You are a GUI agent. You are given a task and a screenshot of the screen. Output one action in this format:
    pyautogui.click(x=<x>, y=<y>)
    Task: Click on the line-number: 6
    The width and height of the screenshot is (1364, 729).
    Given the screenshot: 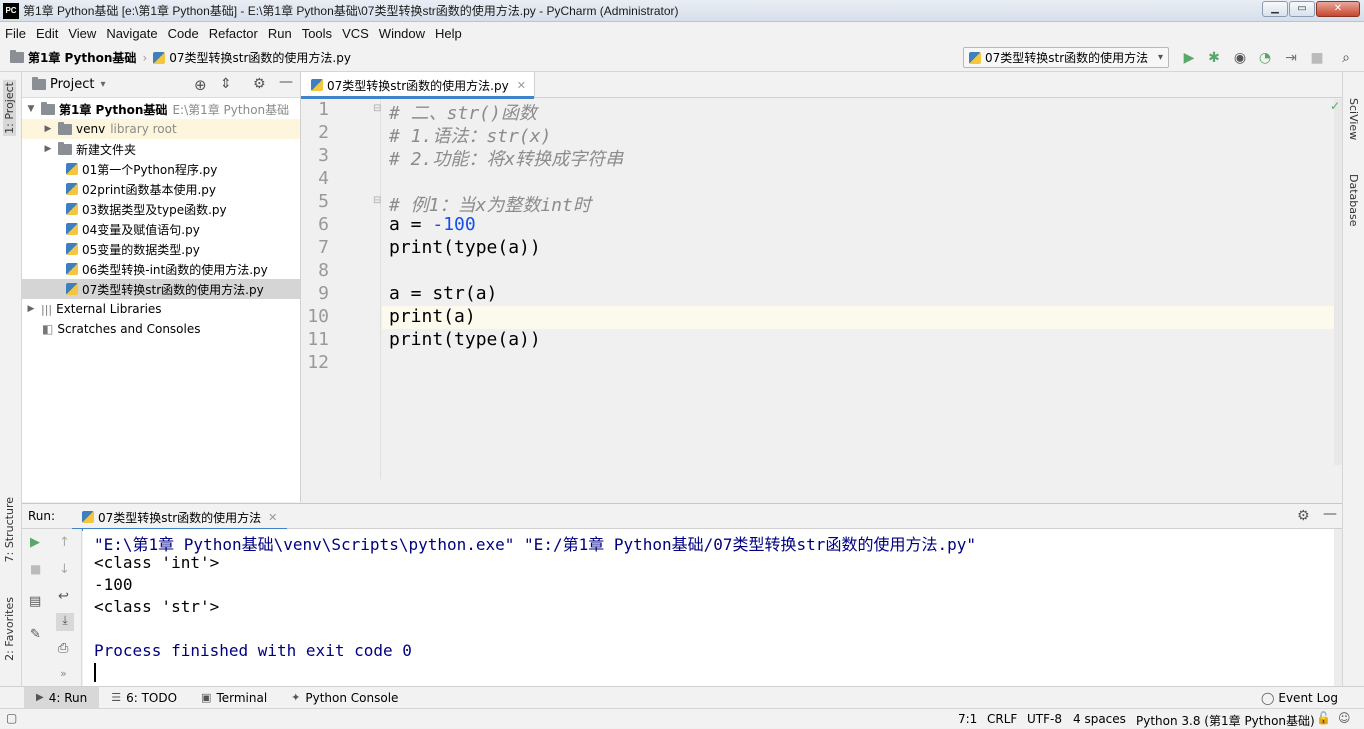 What is the action you would take?
    pyautogui.click(x=323, y=224)
    